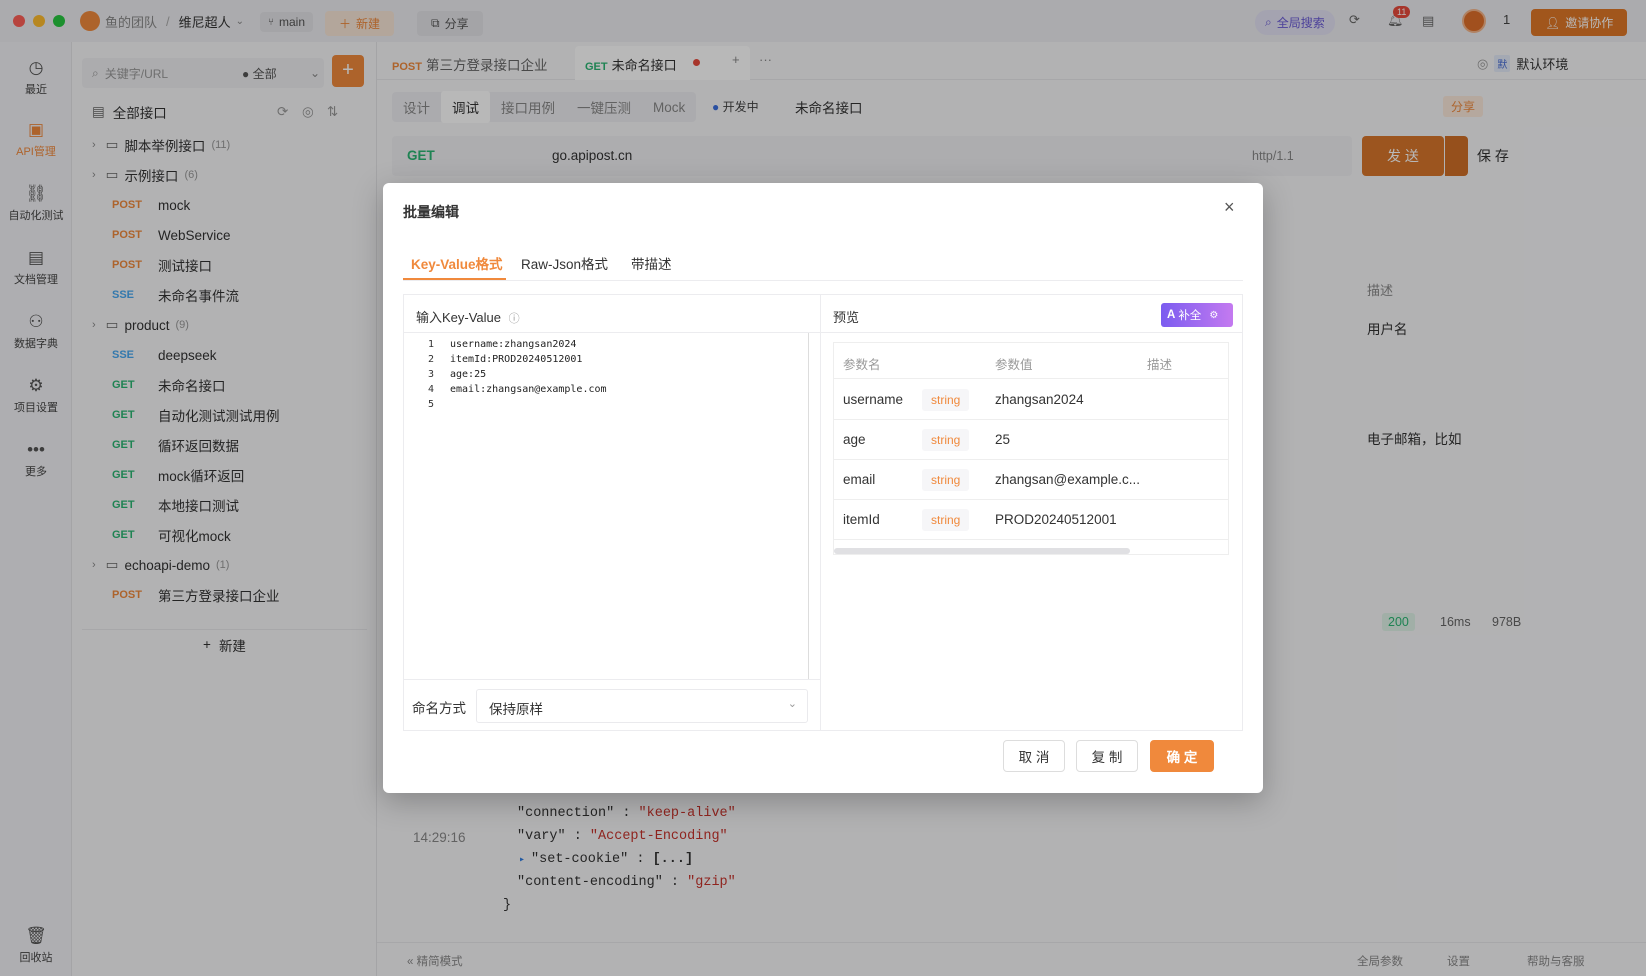 This screenshot has width=1646, height=976. I want to click on close-icon: ×, so click(1229, 207).